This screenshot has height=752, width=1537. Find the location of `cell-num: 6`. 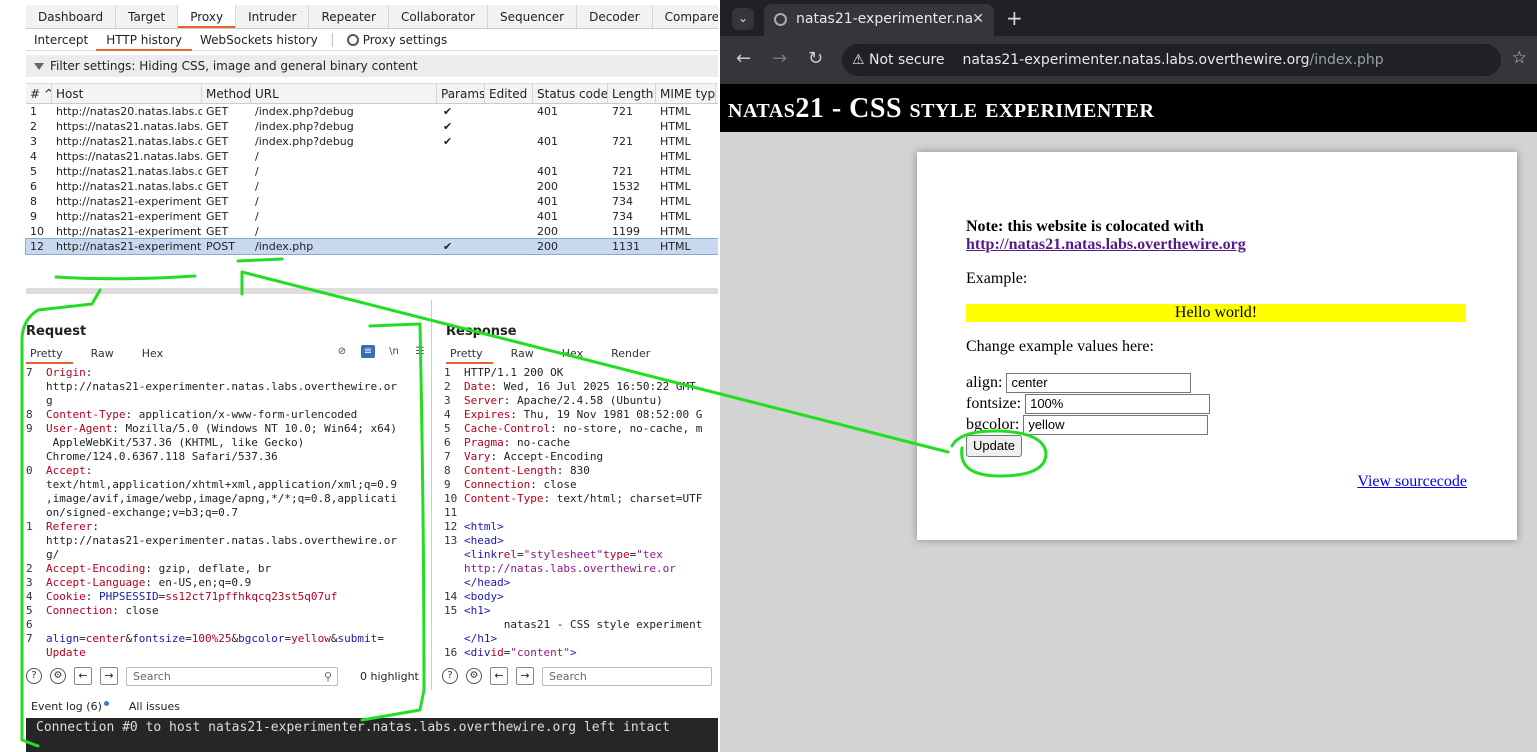

cell-num: 6 is located at coordinates (33, 186).